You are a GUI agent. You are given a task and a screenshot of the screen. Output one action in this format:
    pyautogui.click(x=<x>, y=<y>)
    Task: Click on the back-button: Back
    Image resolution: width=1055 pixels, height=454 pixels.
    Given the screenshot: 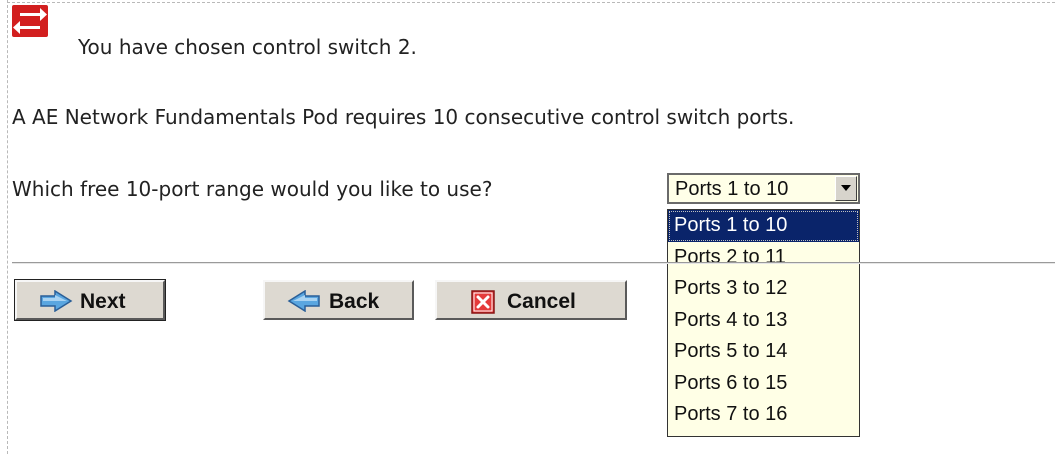 What is the action you would take?
    pyautogui.click(x=338, y=300)
    